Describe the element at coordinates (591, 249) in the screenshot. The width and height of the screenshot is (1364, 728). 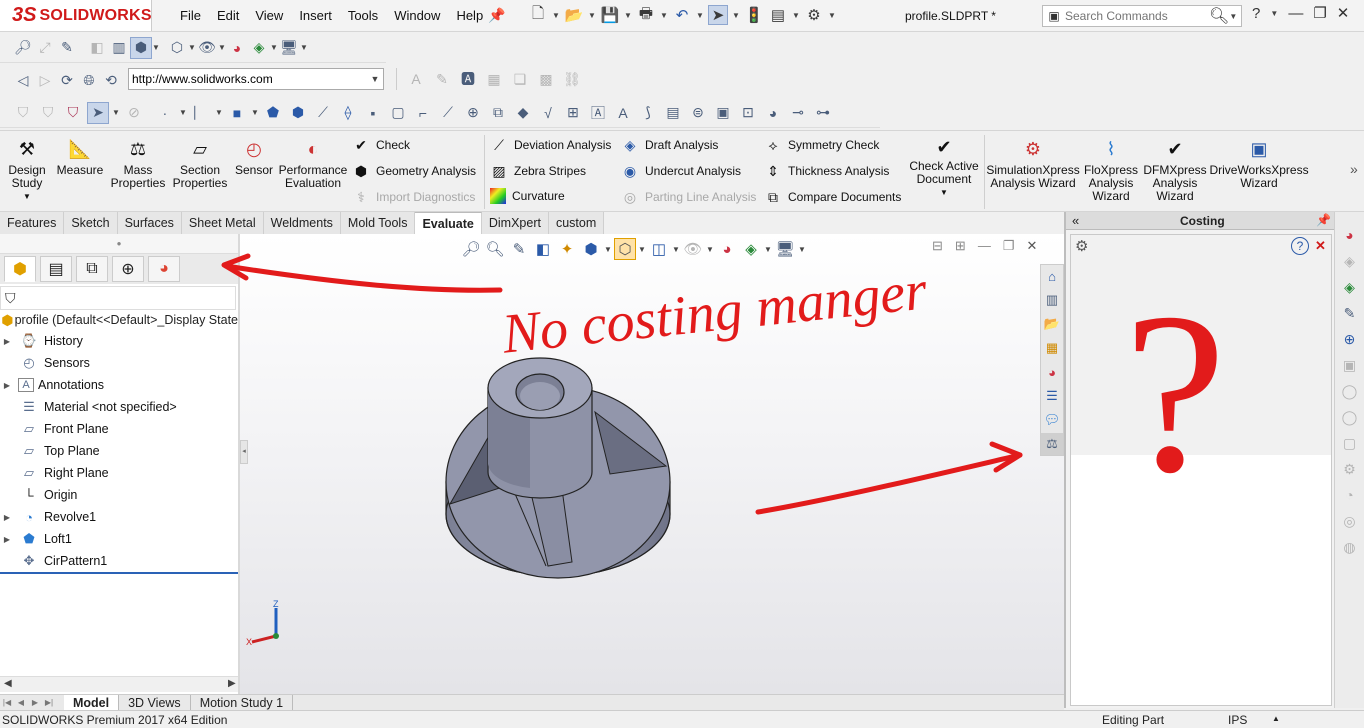
I see `hu-view-orientation-icon: ⬢` at that location.